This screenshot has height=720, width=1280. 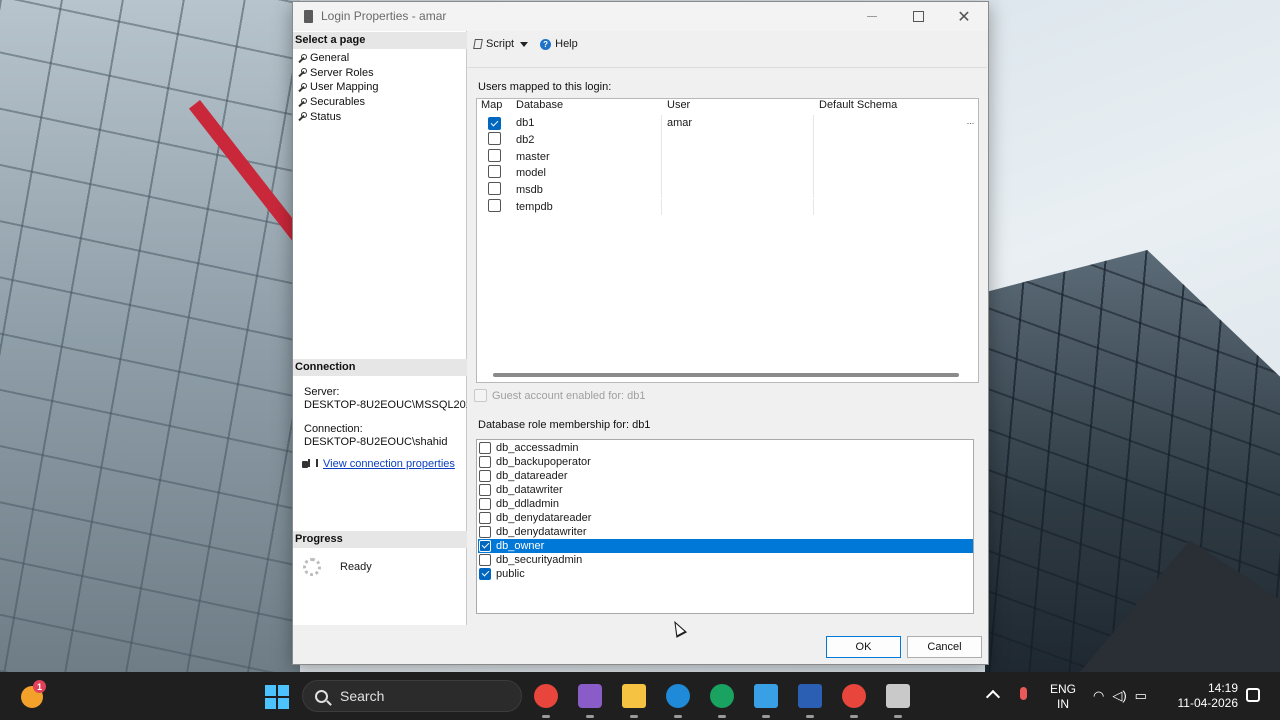 I want to click on list-item: db_denydatawriter, so click(x=725, y=532).